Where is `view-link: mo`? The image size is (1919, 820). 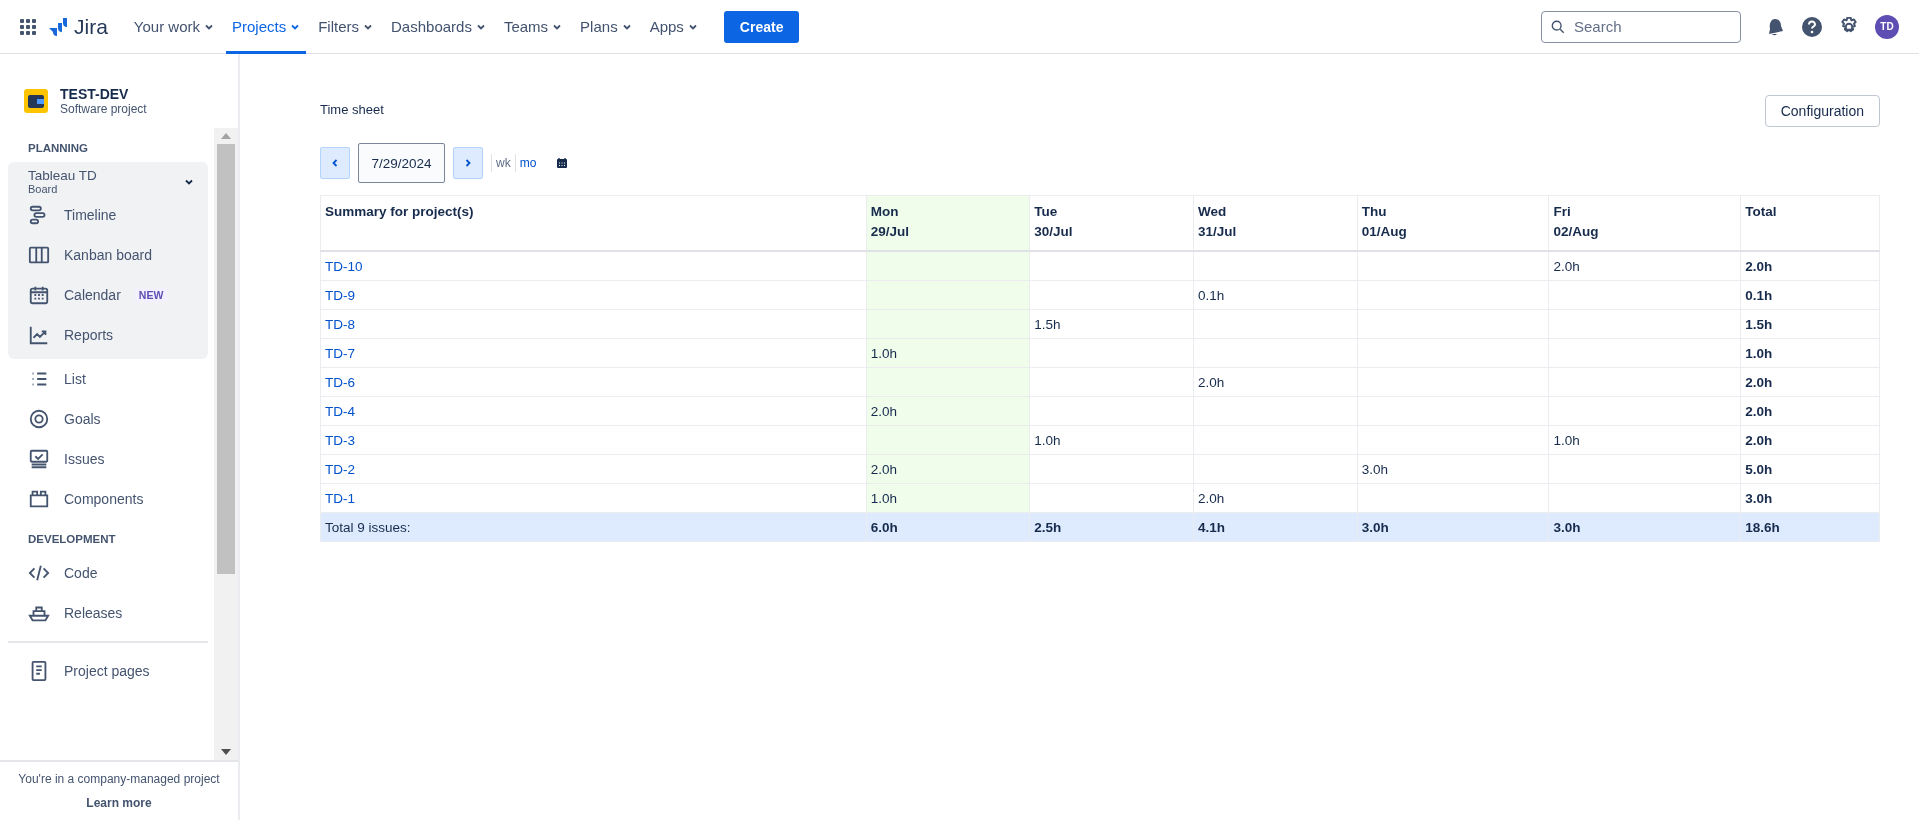
view-link: mo is located at coordinates (527, 163).